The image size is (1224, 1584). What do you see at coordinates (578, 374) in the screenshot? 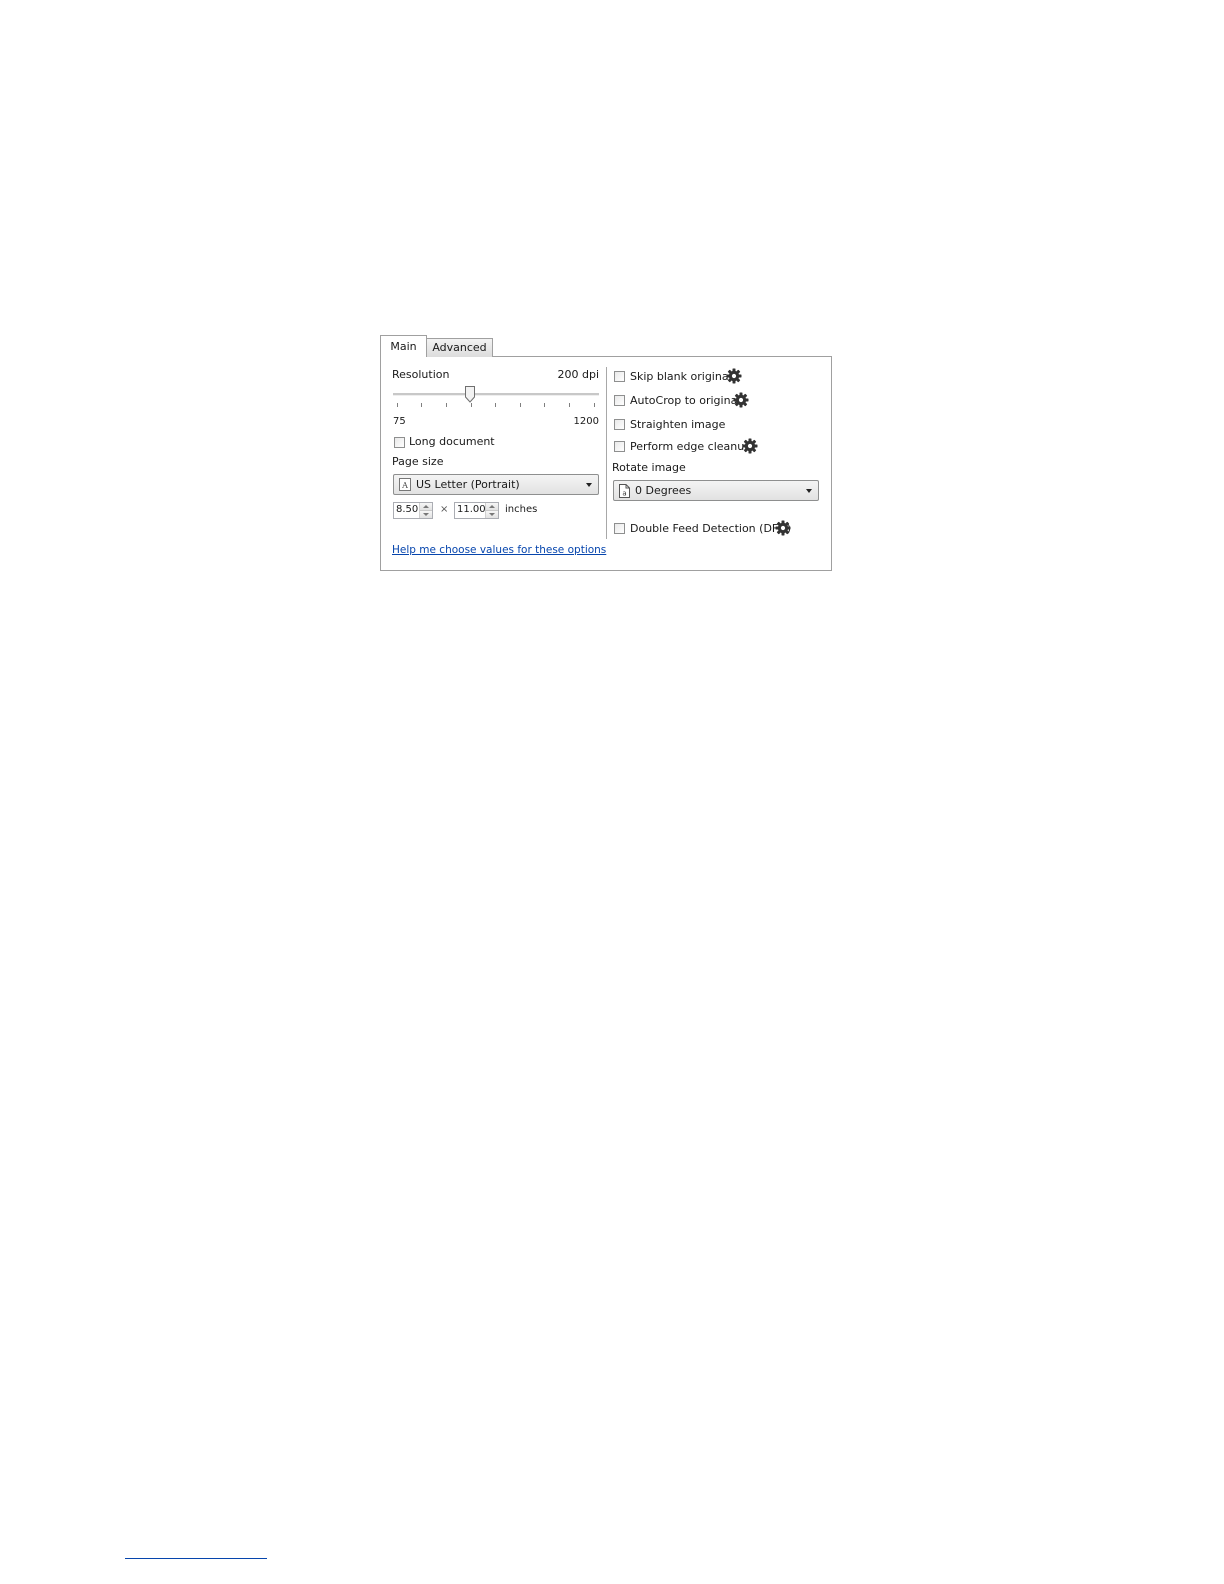
I see `resolution-value: 200 dpi` at bounding box center [578, 374].